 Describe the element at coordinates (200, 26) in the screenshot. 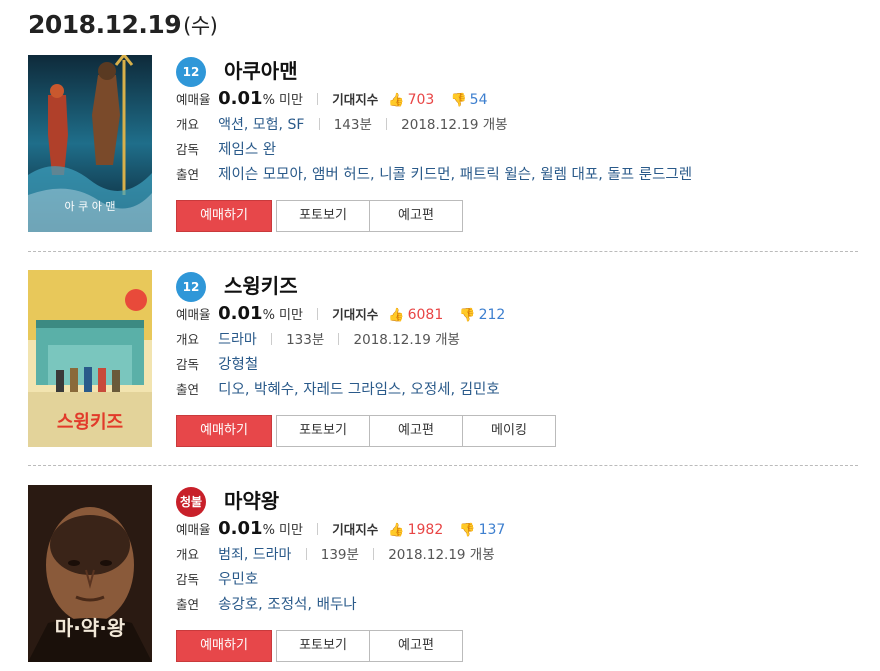

I see `date-day: (수)` at that location.